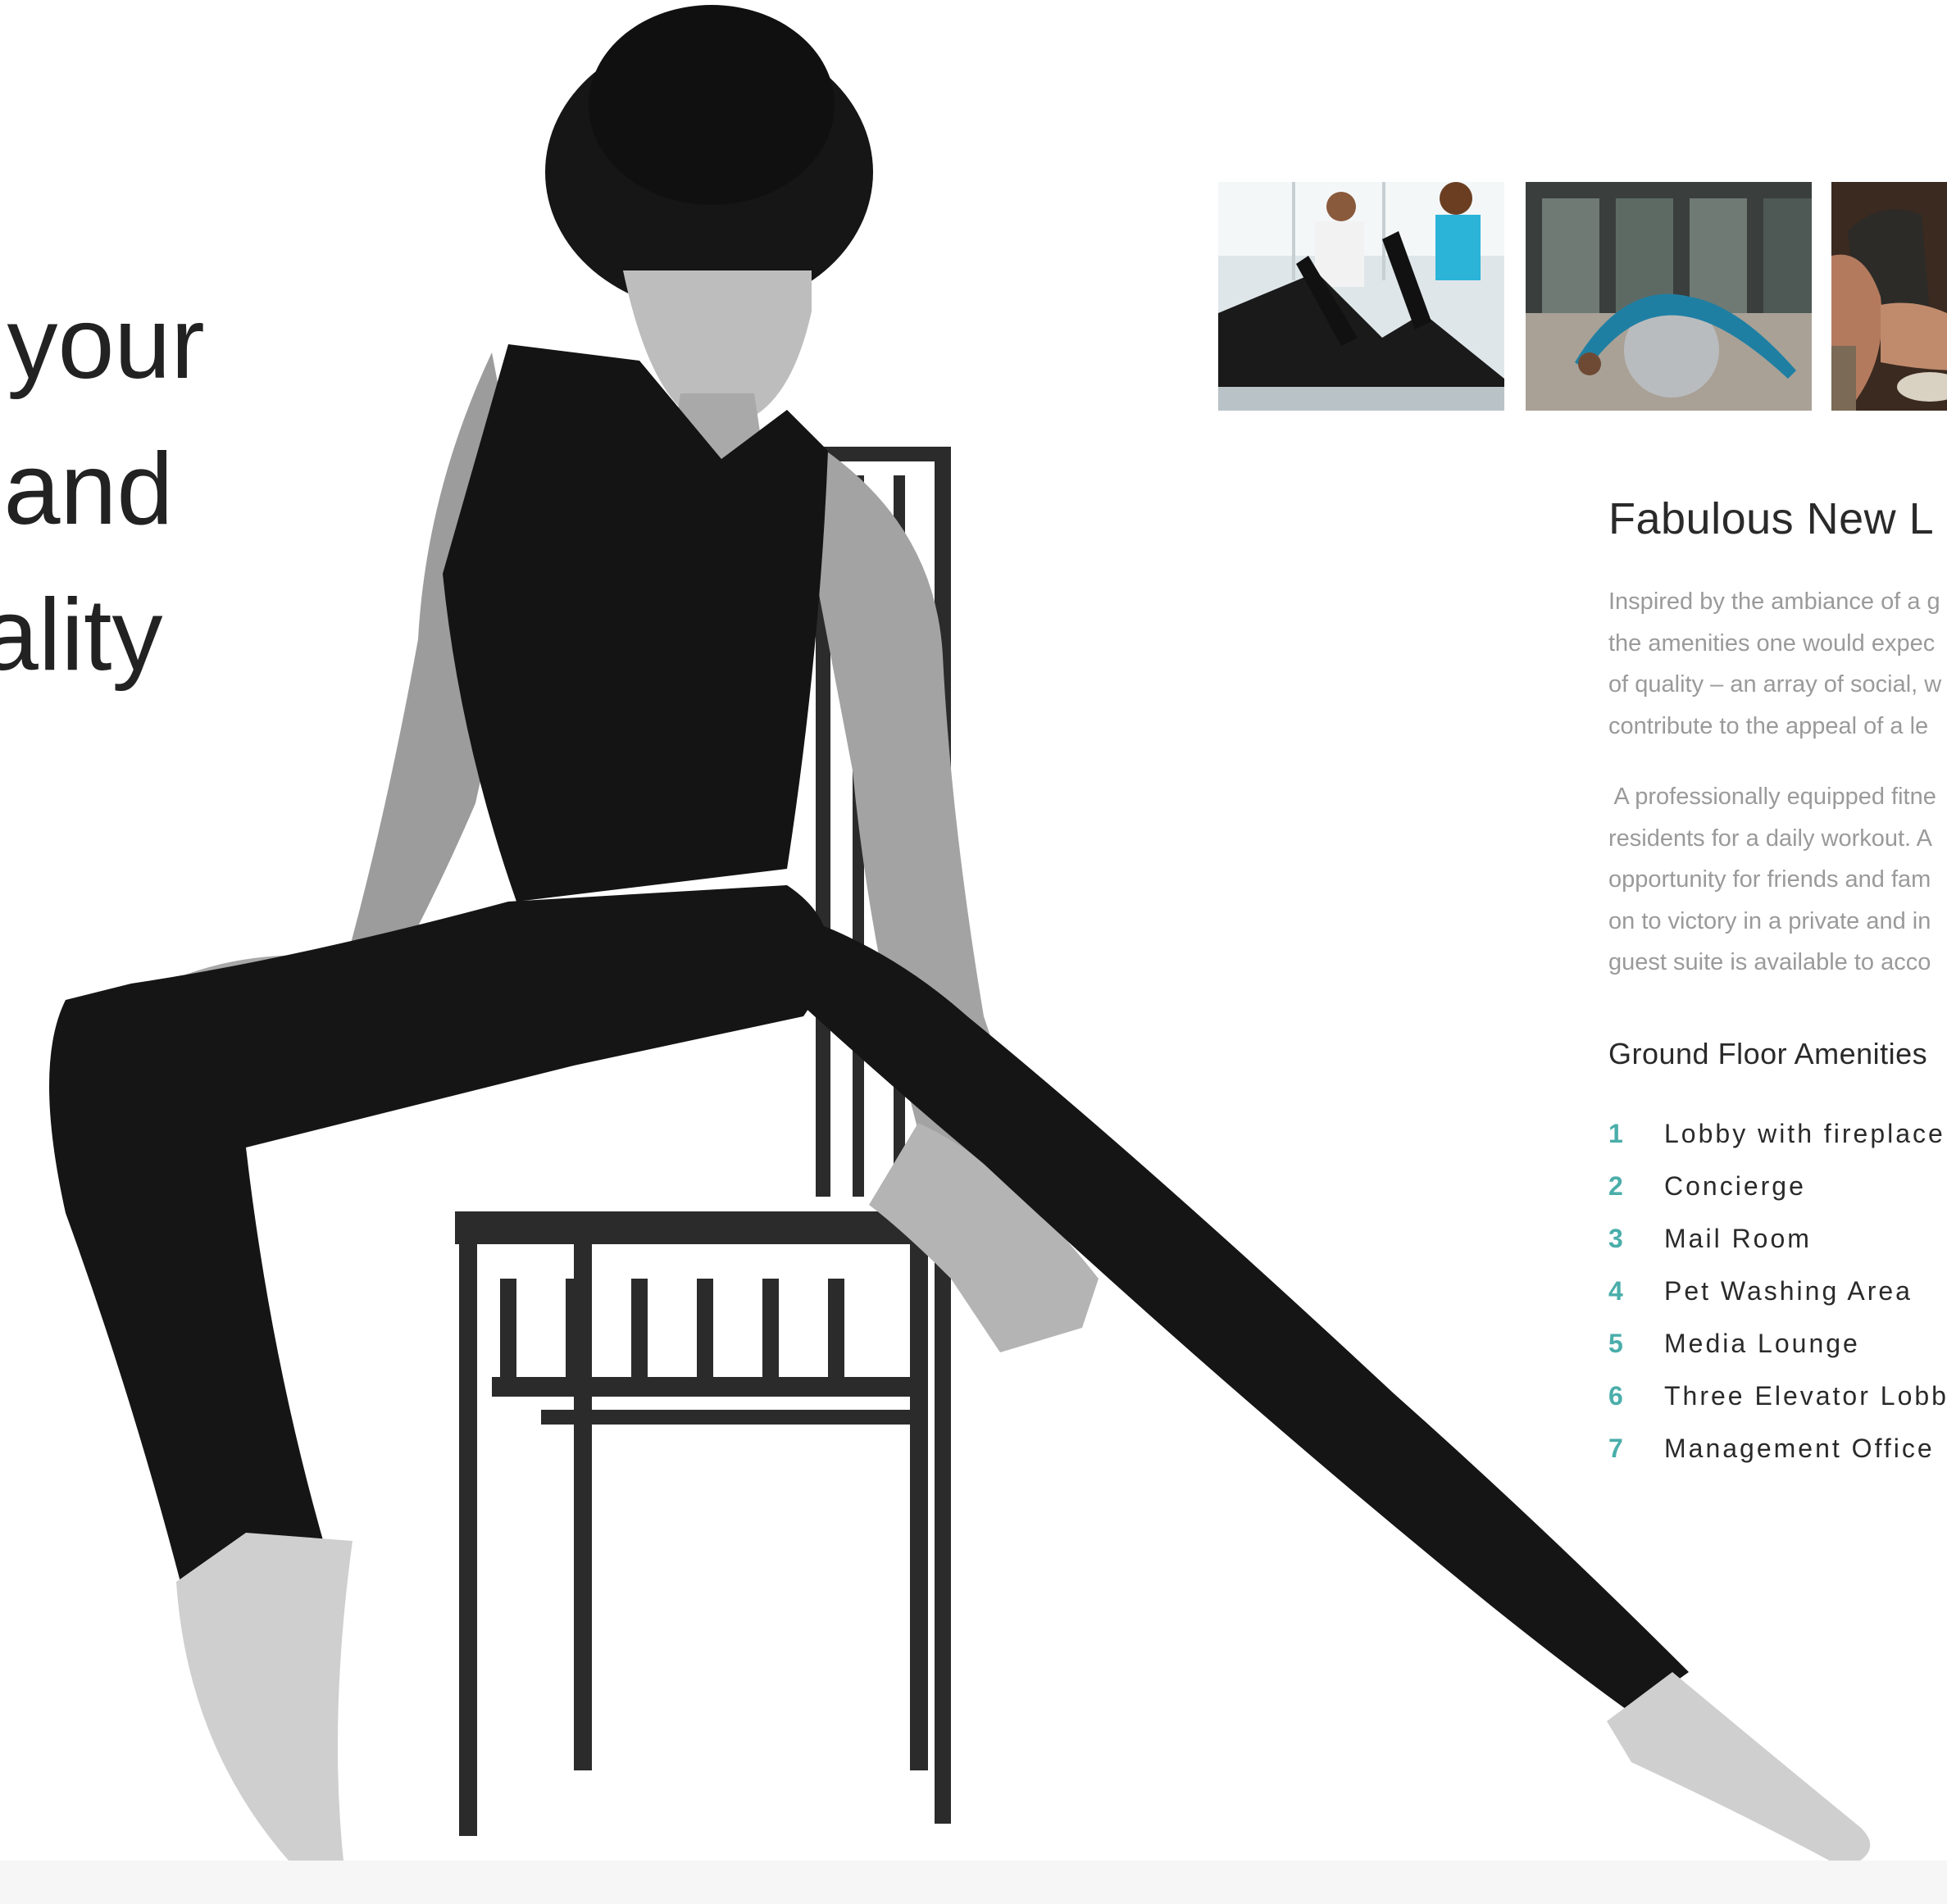 The height and width of the screenshot is (1904, 1947). Describe the element at coordinates (1762, 1343) in the screenshot. I see `item-label: Media Lounge` at that location.